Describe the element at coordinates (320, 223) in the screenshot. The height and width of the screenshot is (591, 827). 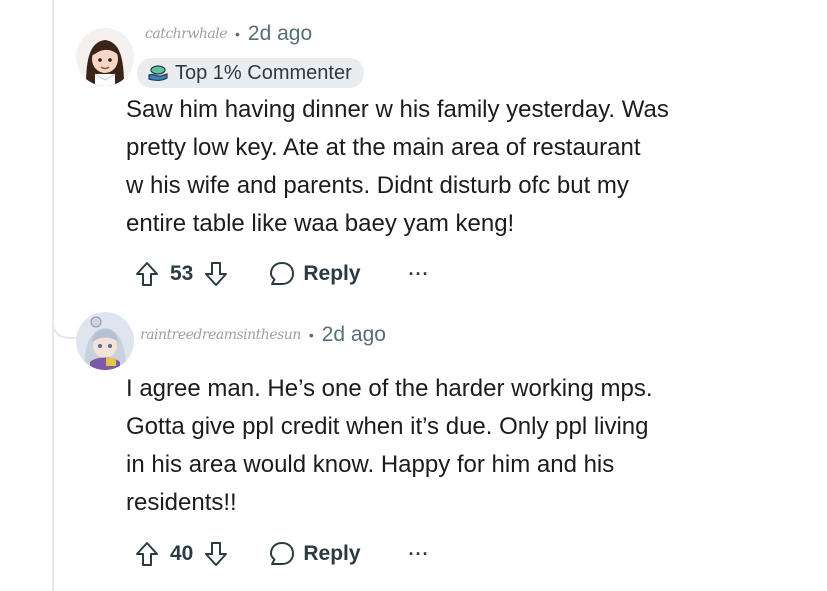
I see `comment-line: entire table like waa baey yam keng!` at that location.